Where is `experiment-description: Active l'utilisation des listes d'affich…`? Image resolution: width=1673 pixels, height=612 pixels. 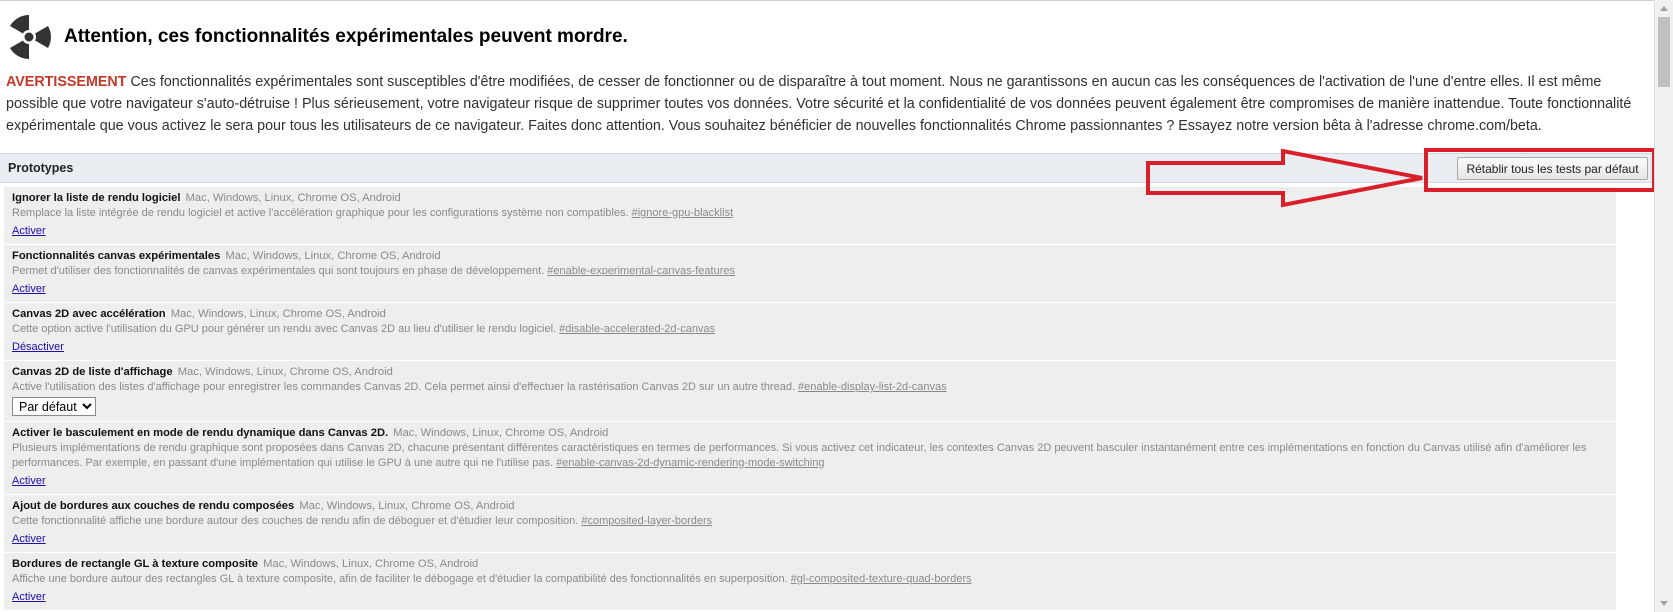 experiment-description: Active l'utilisation des listes d'affich… is located at coordinates (404, 387).